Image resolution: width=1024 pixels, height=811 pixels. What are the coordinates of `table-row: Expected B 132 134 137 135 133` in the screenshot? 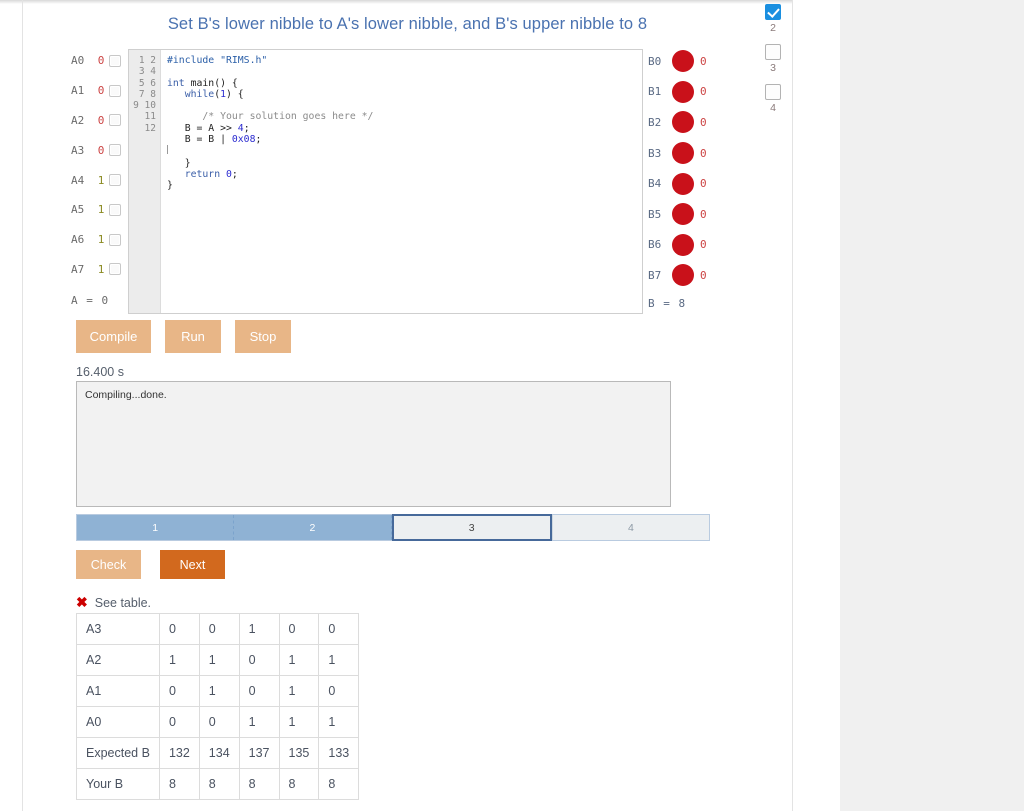 It's located at (218, 753).